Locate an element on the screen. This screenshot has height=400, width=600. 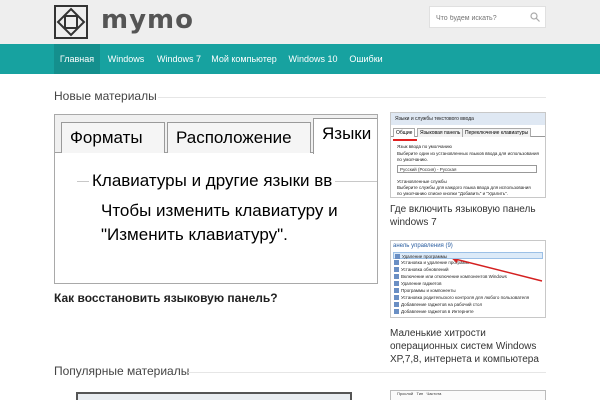
popular-side-thumb: Прослой Тип Частота is located at coordinates (468, 395).